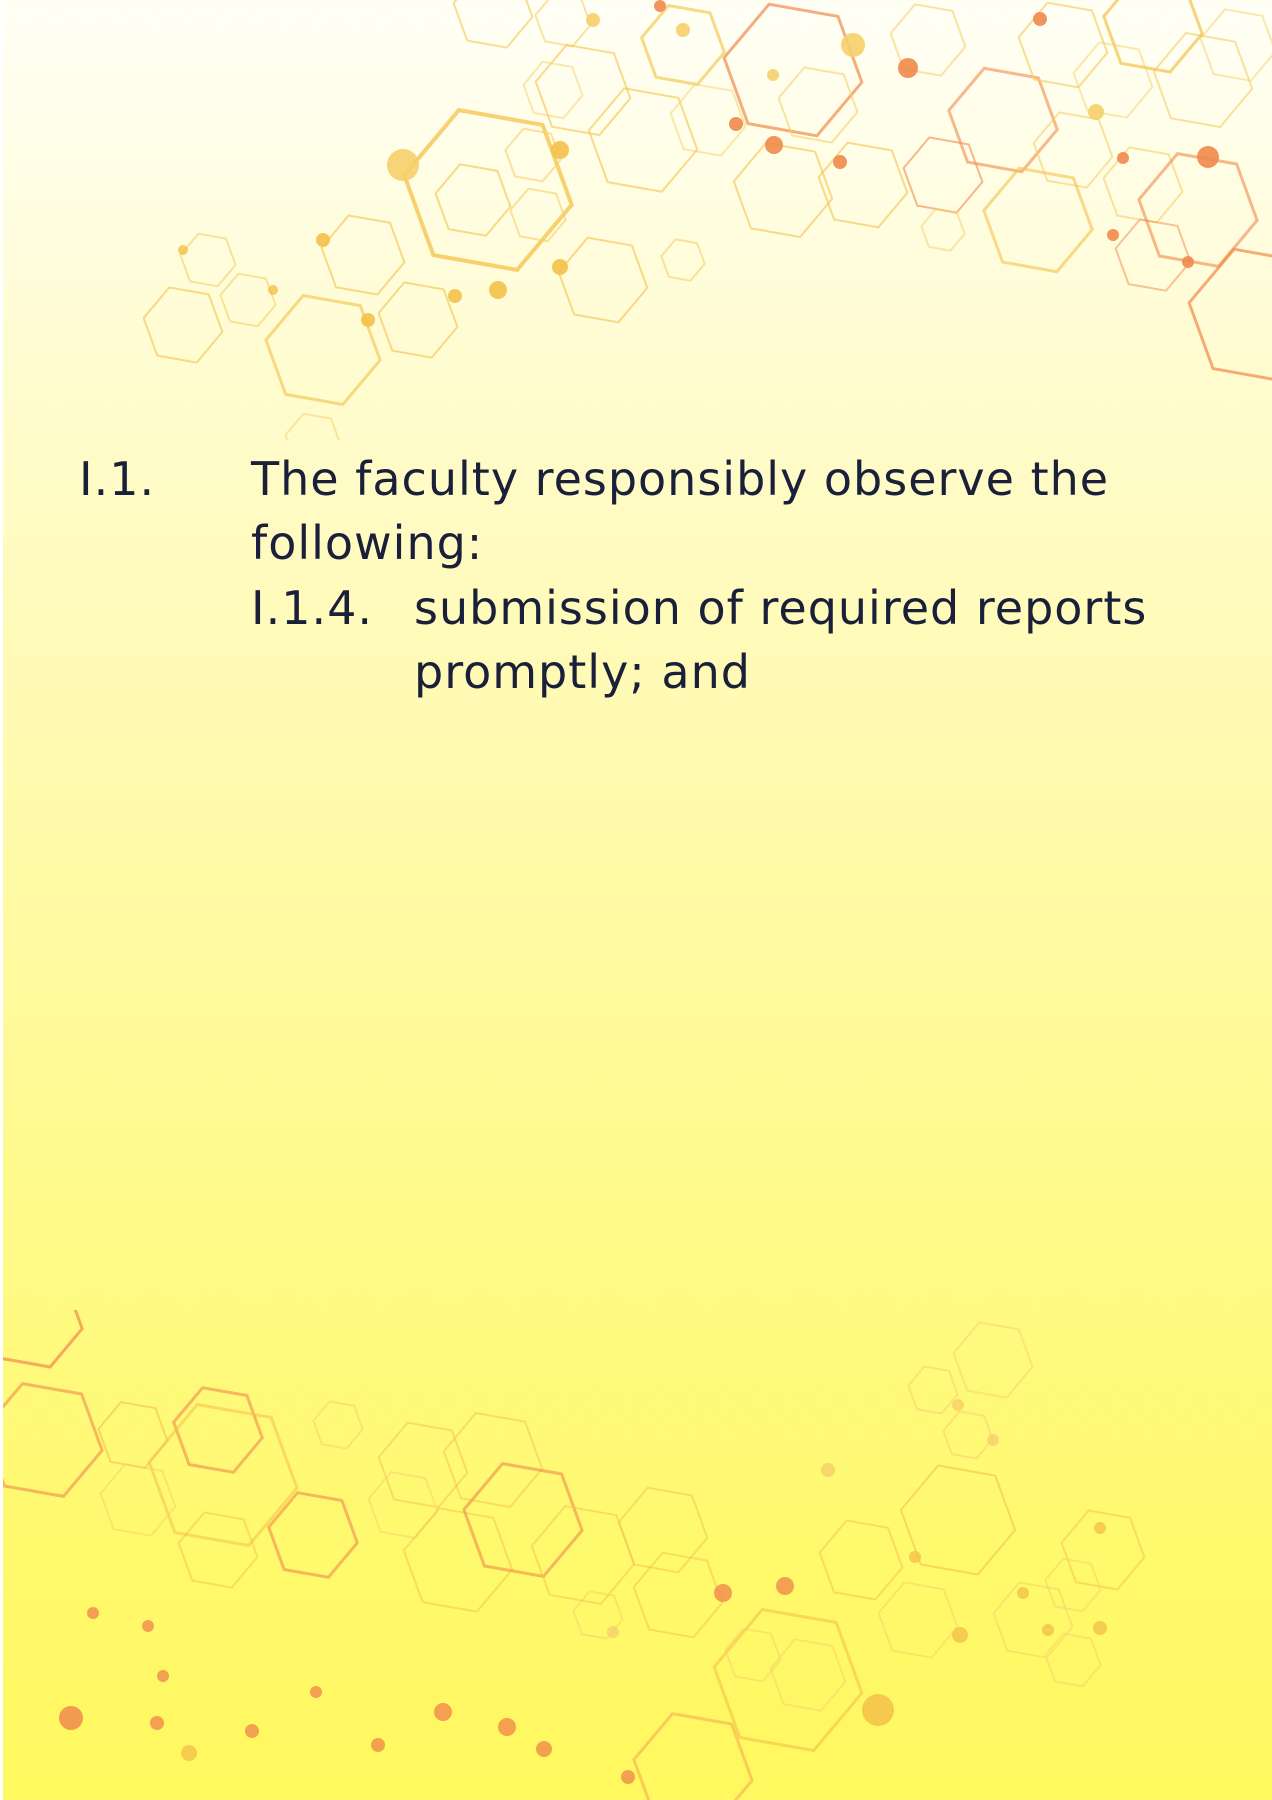  I want to click on subitem-text-line-2: promptly; and, so click(582, 672).